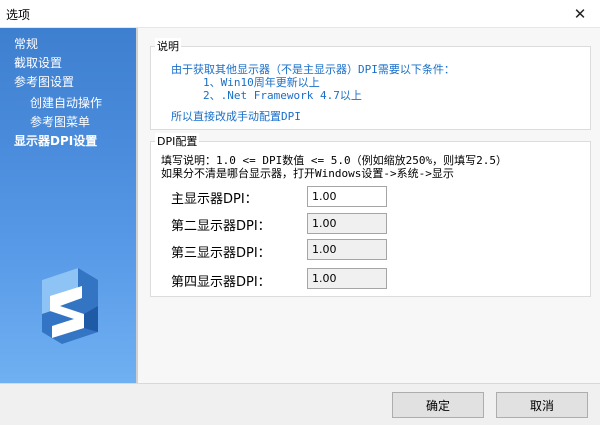 The height and width of the screenshot is (425, 600). I want to click on cancel-button: 取消, so click(542, 405).